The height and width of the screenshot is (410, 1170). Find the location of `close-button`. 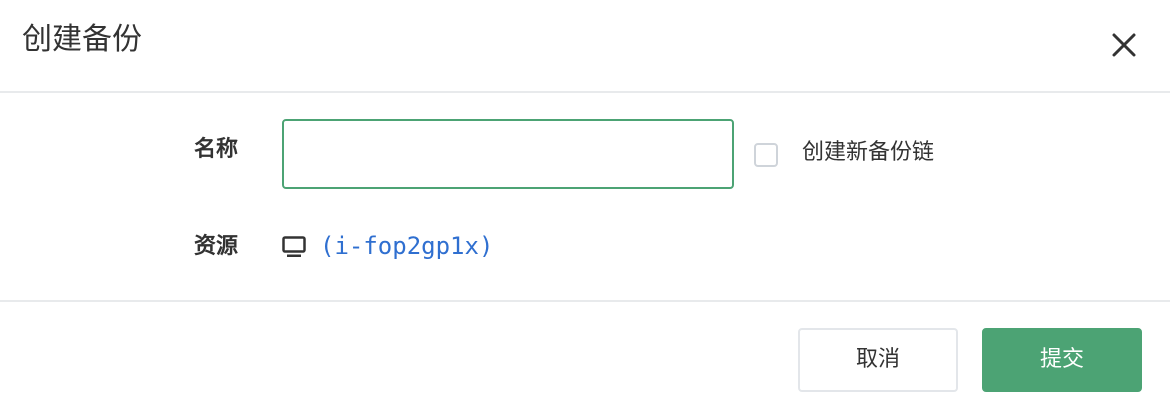

close-button is located at coordinates (1124, 45).